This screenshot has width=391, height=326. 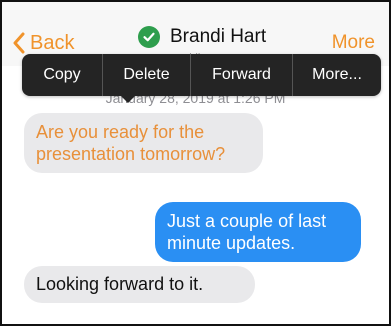 What do you see at coordinates (218, 36) in the screenshot?
I see `contact-name: Brandi Hart` at bounding box center [218, 36].